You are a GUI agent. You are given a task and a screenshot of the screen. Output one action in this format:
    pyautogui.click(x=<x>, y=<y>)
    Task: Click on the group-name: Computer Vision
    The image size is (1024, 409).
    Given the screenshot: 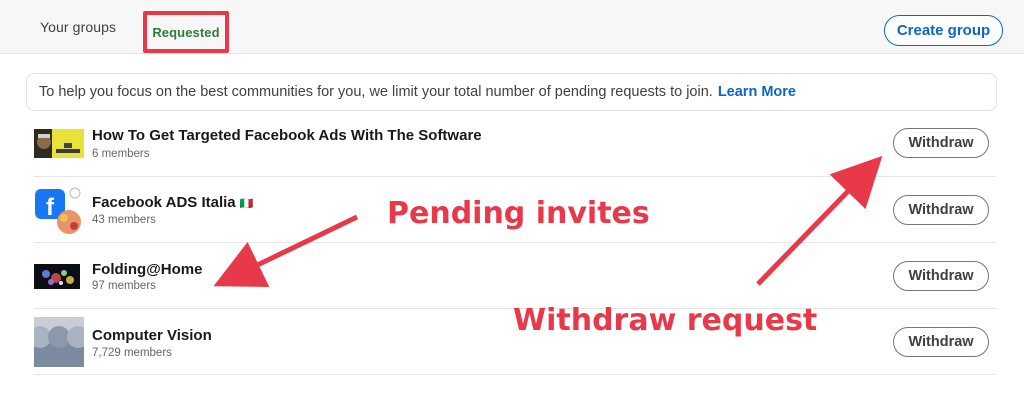 What is the action you would take?
    pyautogui.click(x=152, y=335)
    